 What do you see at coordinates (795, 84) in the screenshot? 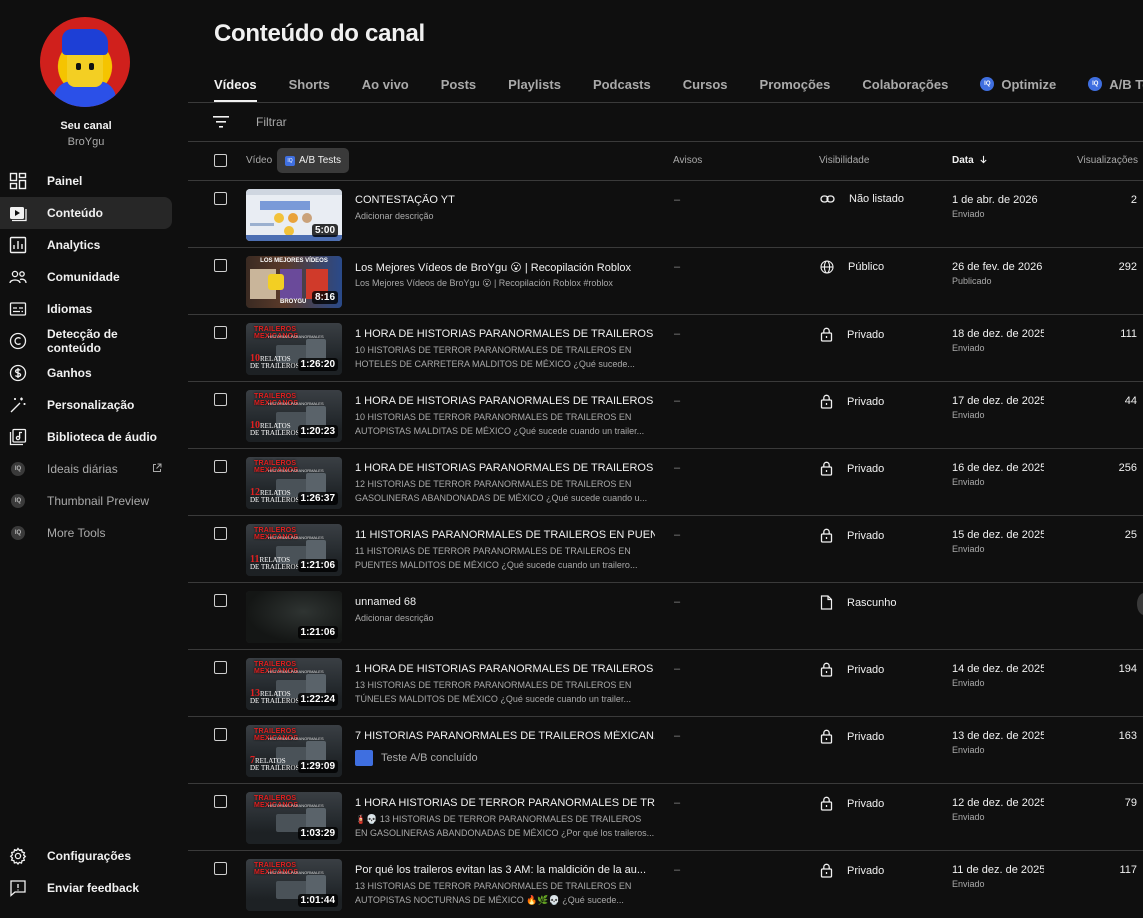
I see `tab-promo-es: Promoções` at bounding box center [795, 84].